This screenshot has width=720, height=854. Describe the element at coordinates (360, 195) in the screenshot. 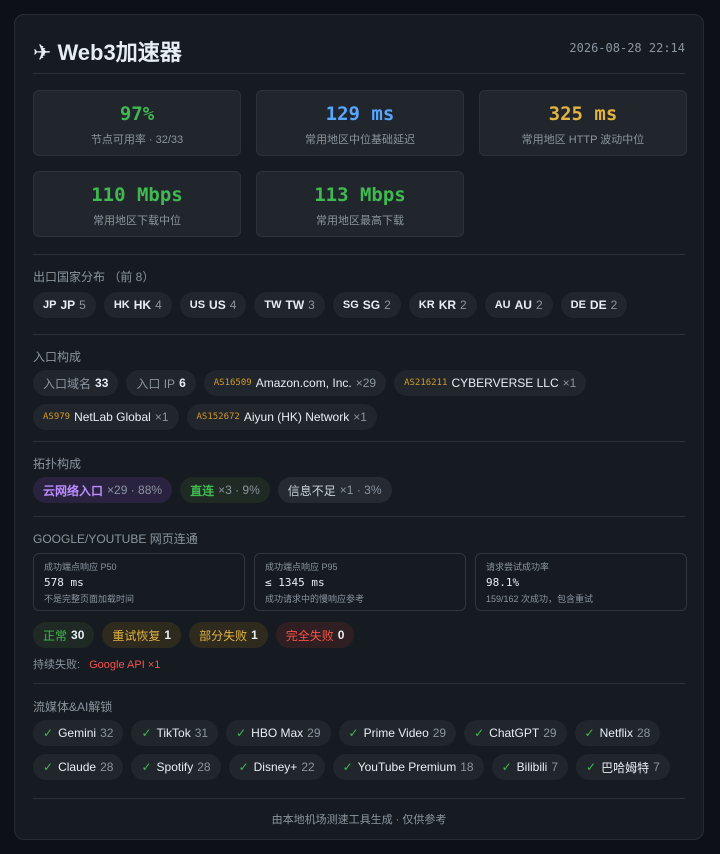

I see `stat-value: 113 Mbps` at that location.